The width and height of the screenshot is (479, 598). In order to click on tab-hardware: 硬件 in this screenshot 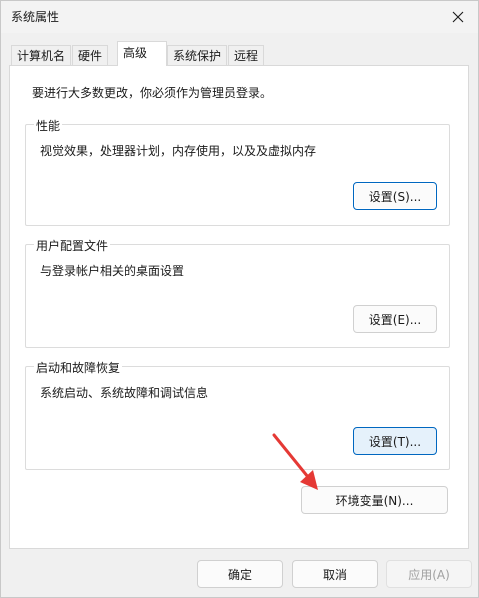, I will do `click(90, 55)`.